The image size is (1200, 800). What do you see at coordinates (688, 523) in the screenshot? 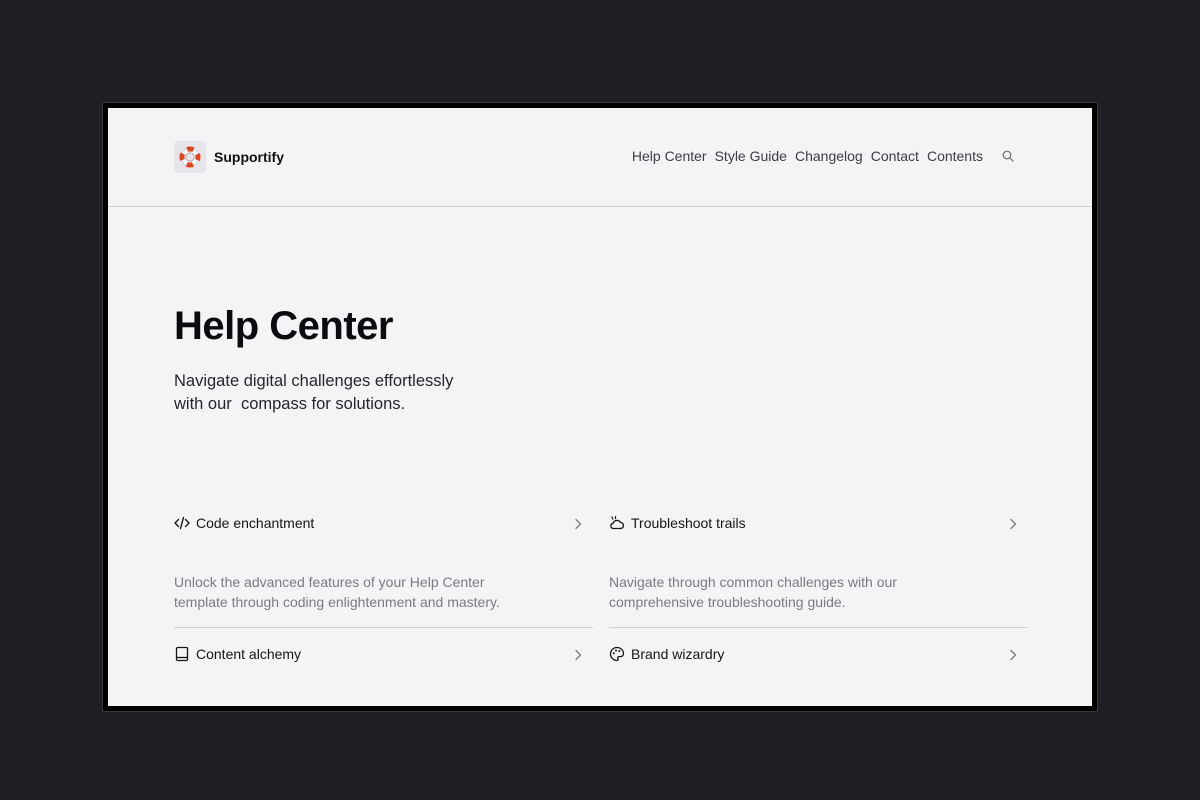
I see `card-title: Troubleshoot trails` at bounding box center [688, 523].